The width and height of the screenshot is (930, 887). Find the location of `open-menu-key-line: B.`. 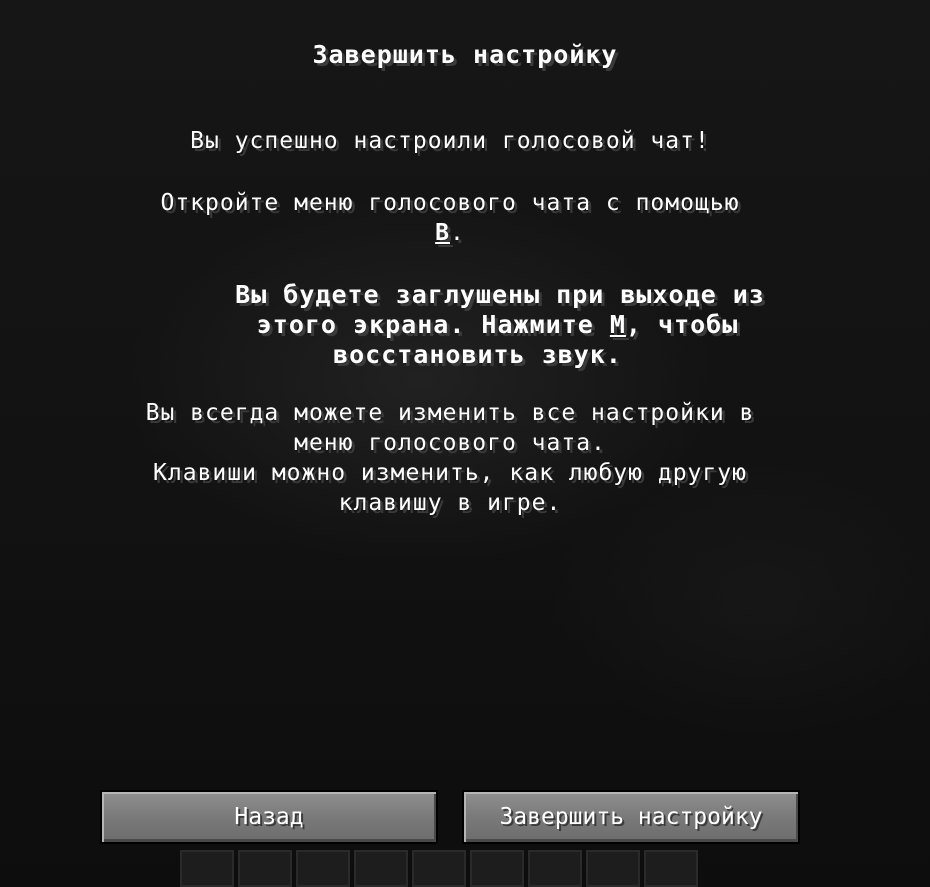

open-menu-key-line: B. is located at coordinates (450, 233).